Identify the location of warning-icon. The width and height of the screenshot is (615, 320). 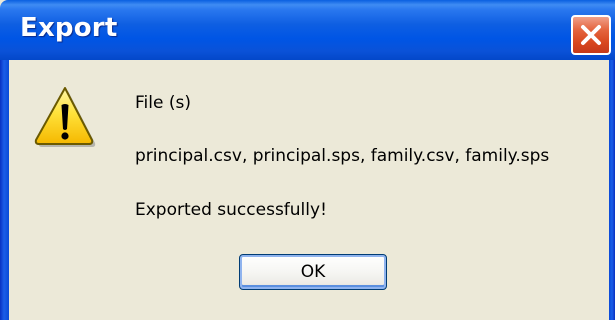
(65, 117).